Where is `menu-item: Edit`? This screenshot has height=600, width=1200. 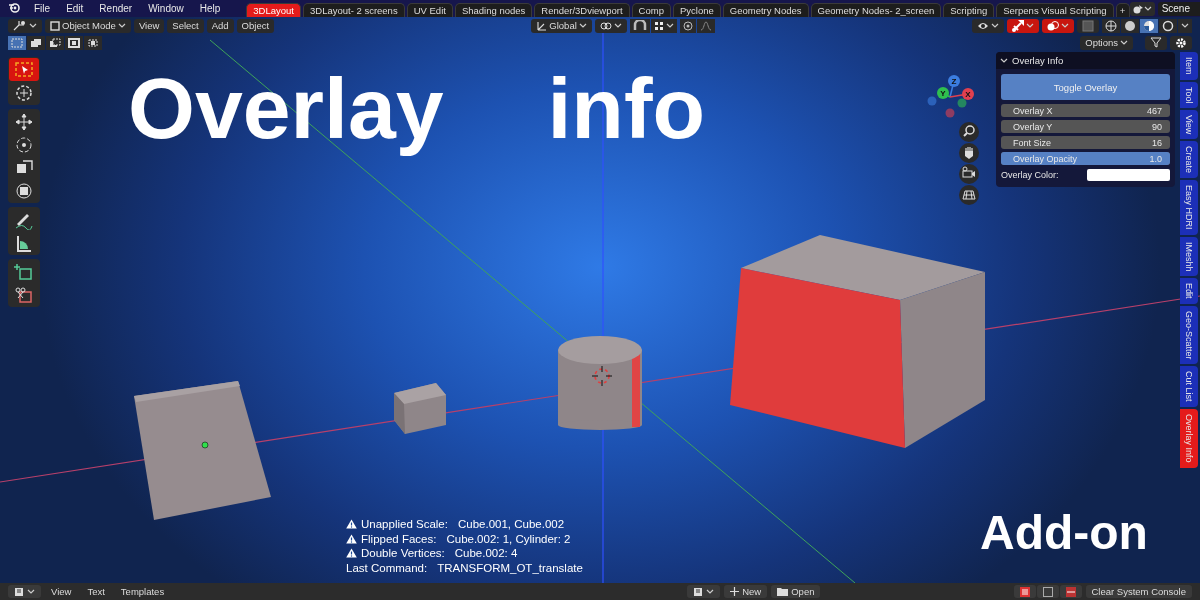
menu-item: Edit is located at coordinates (75, 8).